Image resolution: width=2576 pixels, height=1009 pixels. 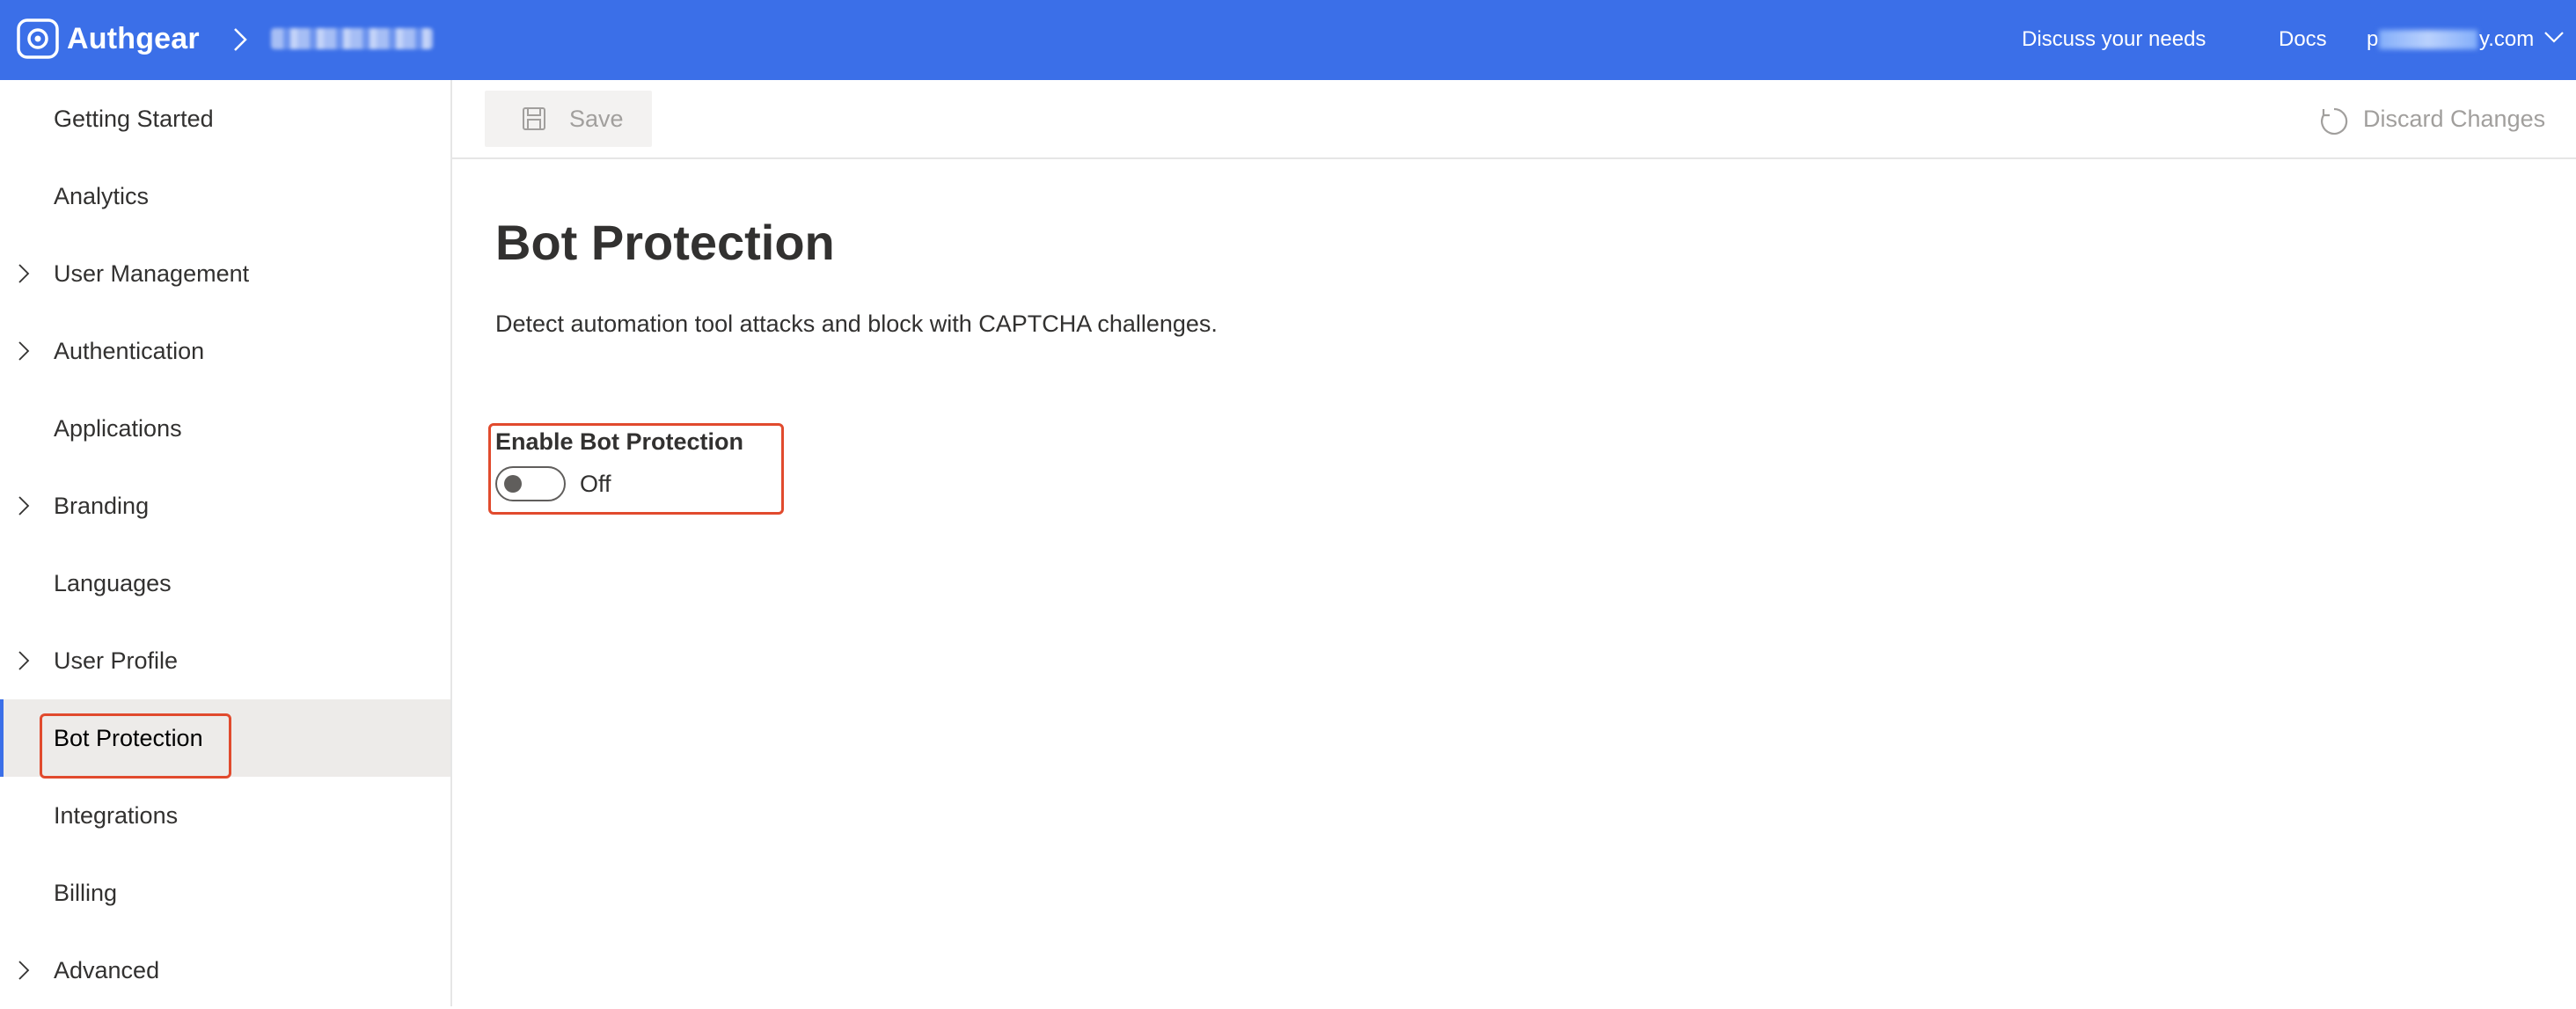 I want to click on sidebar-item-label: User Profile, so click(x=116, y=660).